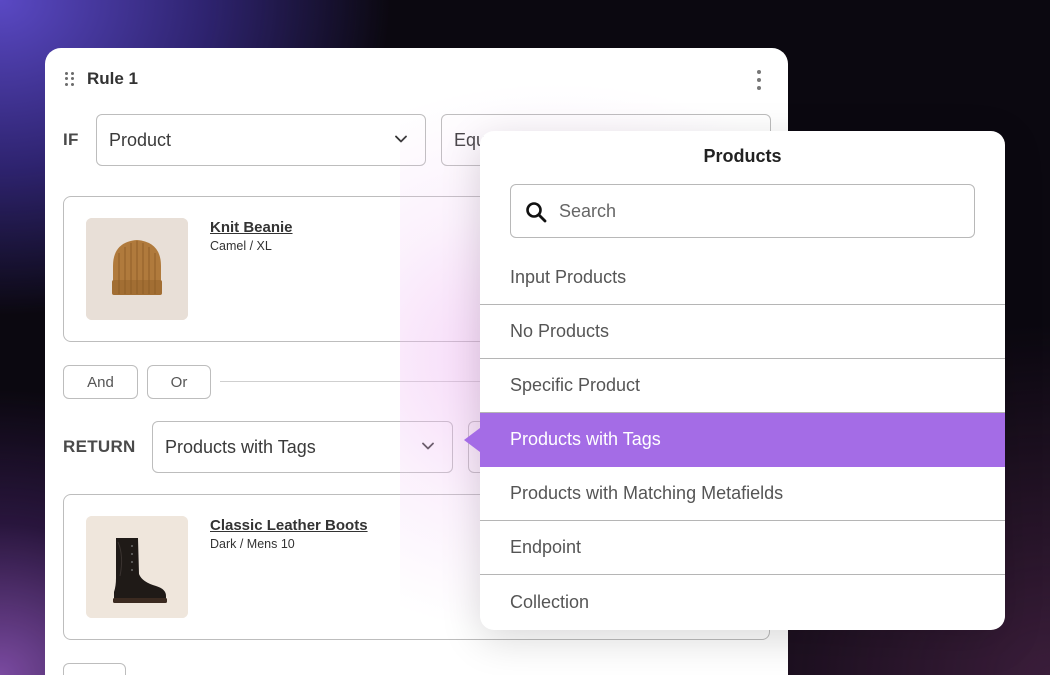 The width and height of the screenshot is (1050, 675). Describe the element at coordinates (759, 80) in the screenshot. I see `more-options-icon` at that location.